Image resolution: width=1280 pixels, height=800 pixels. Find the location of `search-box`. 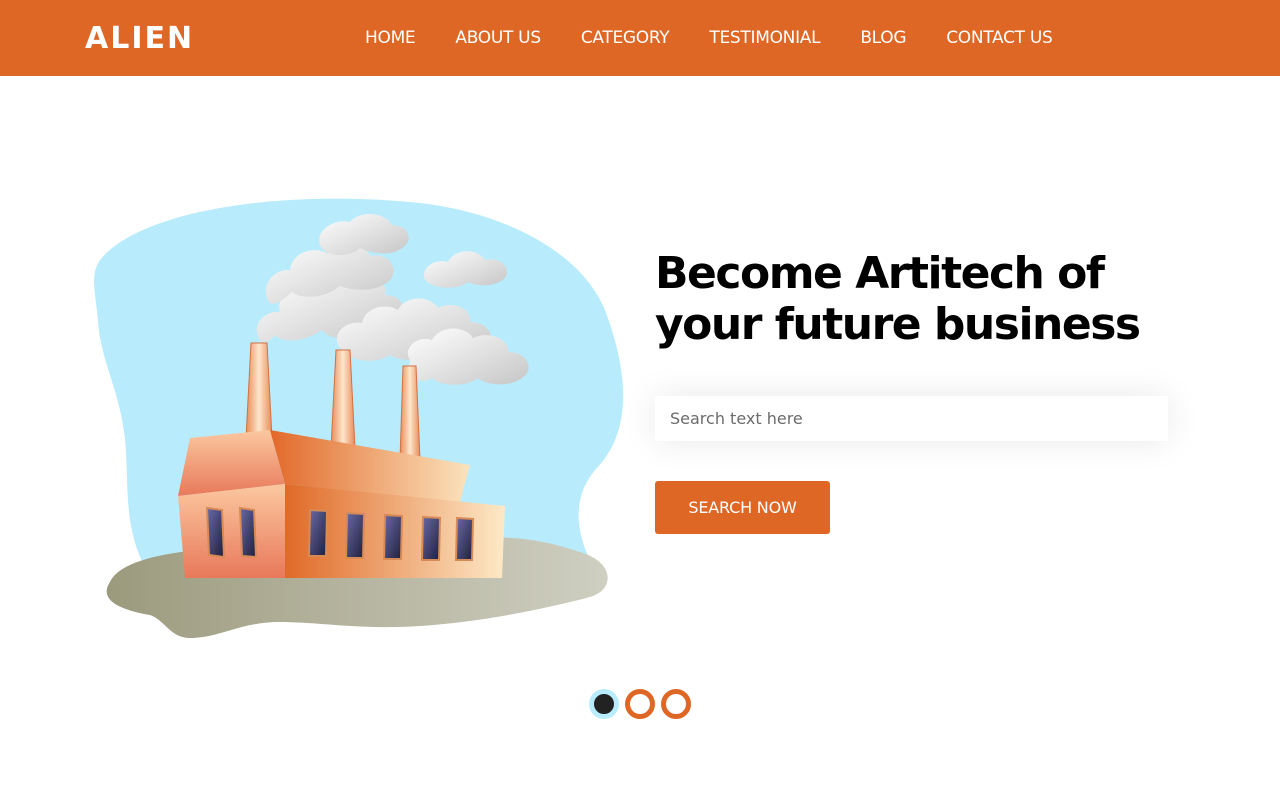

search-box is located at coordinates (911, 418).